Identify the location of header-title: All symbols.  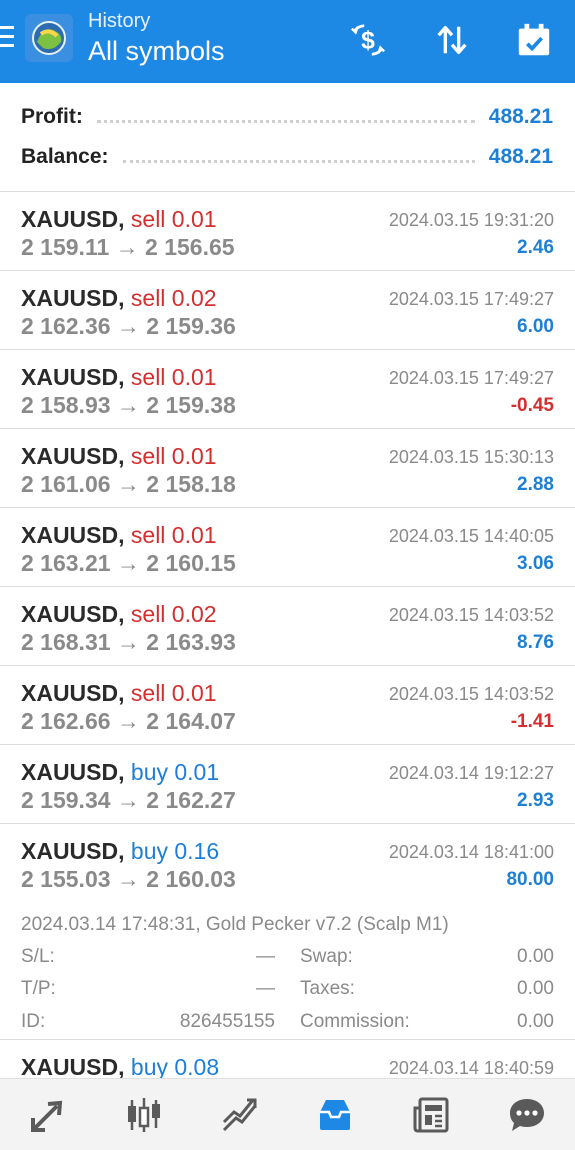
(156, 51).